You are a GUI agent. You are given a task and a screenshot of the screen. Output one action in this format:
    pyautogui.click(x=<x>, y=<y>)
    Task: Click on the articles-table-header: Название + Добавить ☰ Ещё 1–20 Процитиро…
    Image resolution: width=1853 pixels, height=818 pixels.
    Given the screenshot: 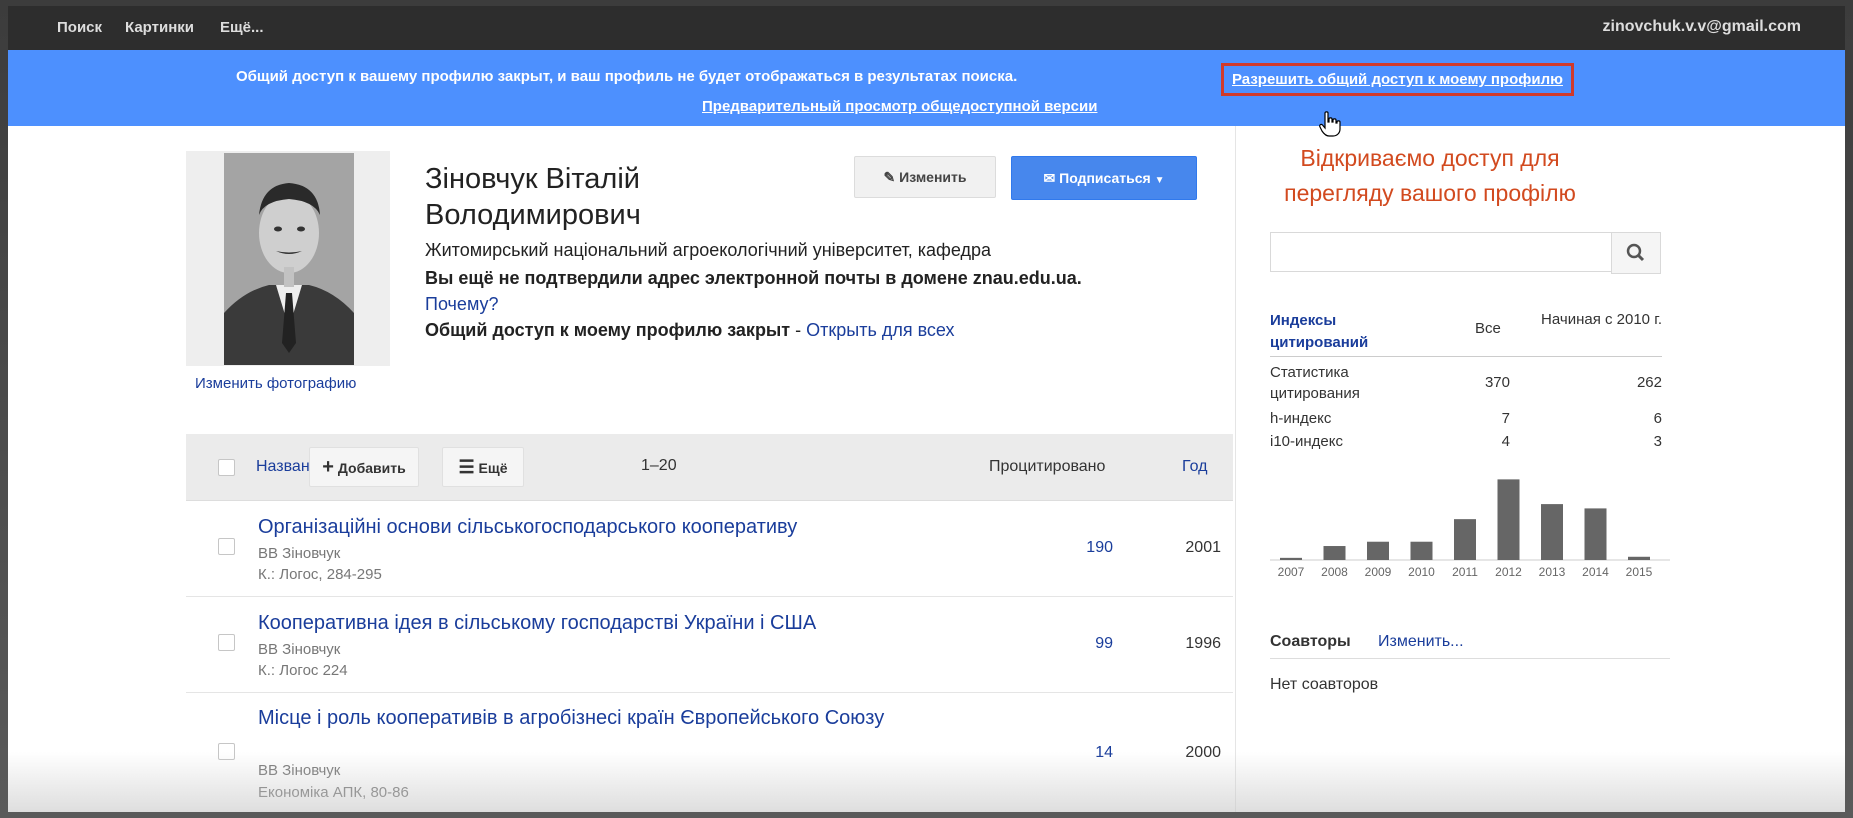 What is the action you would take?
    pyautogui.click(x=709, y=467)
    